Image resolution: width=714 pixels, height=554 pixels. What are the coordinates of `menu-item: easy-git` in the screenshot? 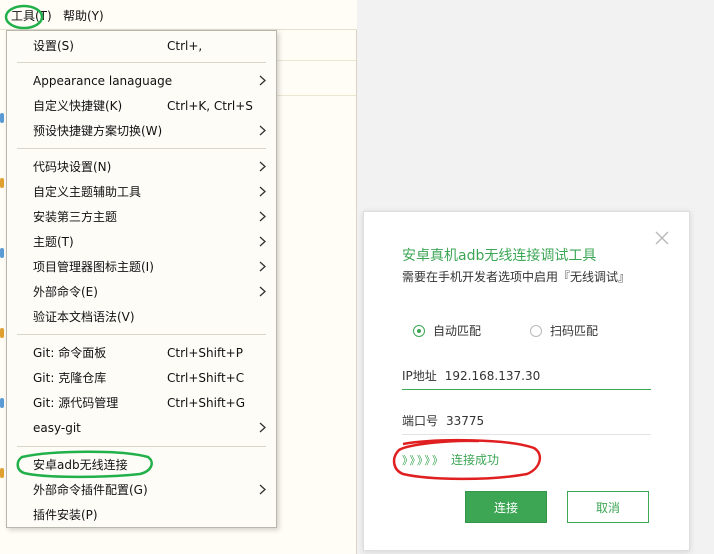 It's located at (141, 427).